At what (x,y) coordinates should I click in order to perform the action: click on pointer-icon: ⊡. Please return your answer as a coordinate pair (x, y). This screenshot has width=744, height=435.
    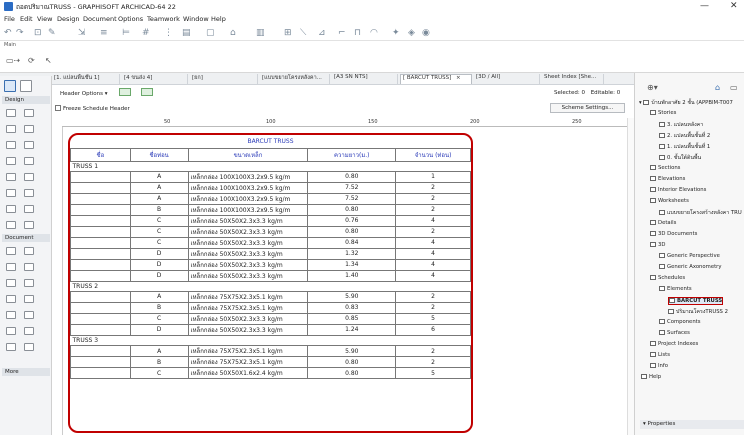
    Looking at the image, I should click on (38, 33).